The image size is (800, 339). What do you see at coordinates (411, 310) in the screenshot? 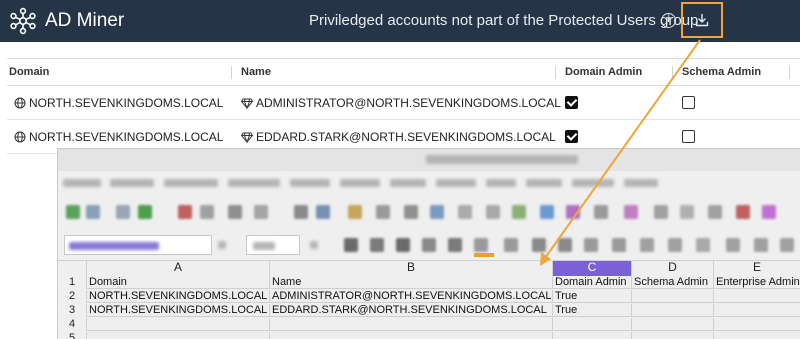
I see `sheet-cell: EDDARD.STARK@NORTH.SEVENKINGDOMS.LOCAL` at bounding box center [411, 310].